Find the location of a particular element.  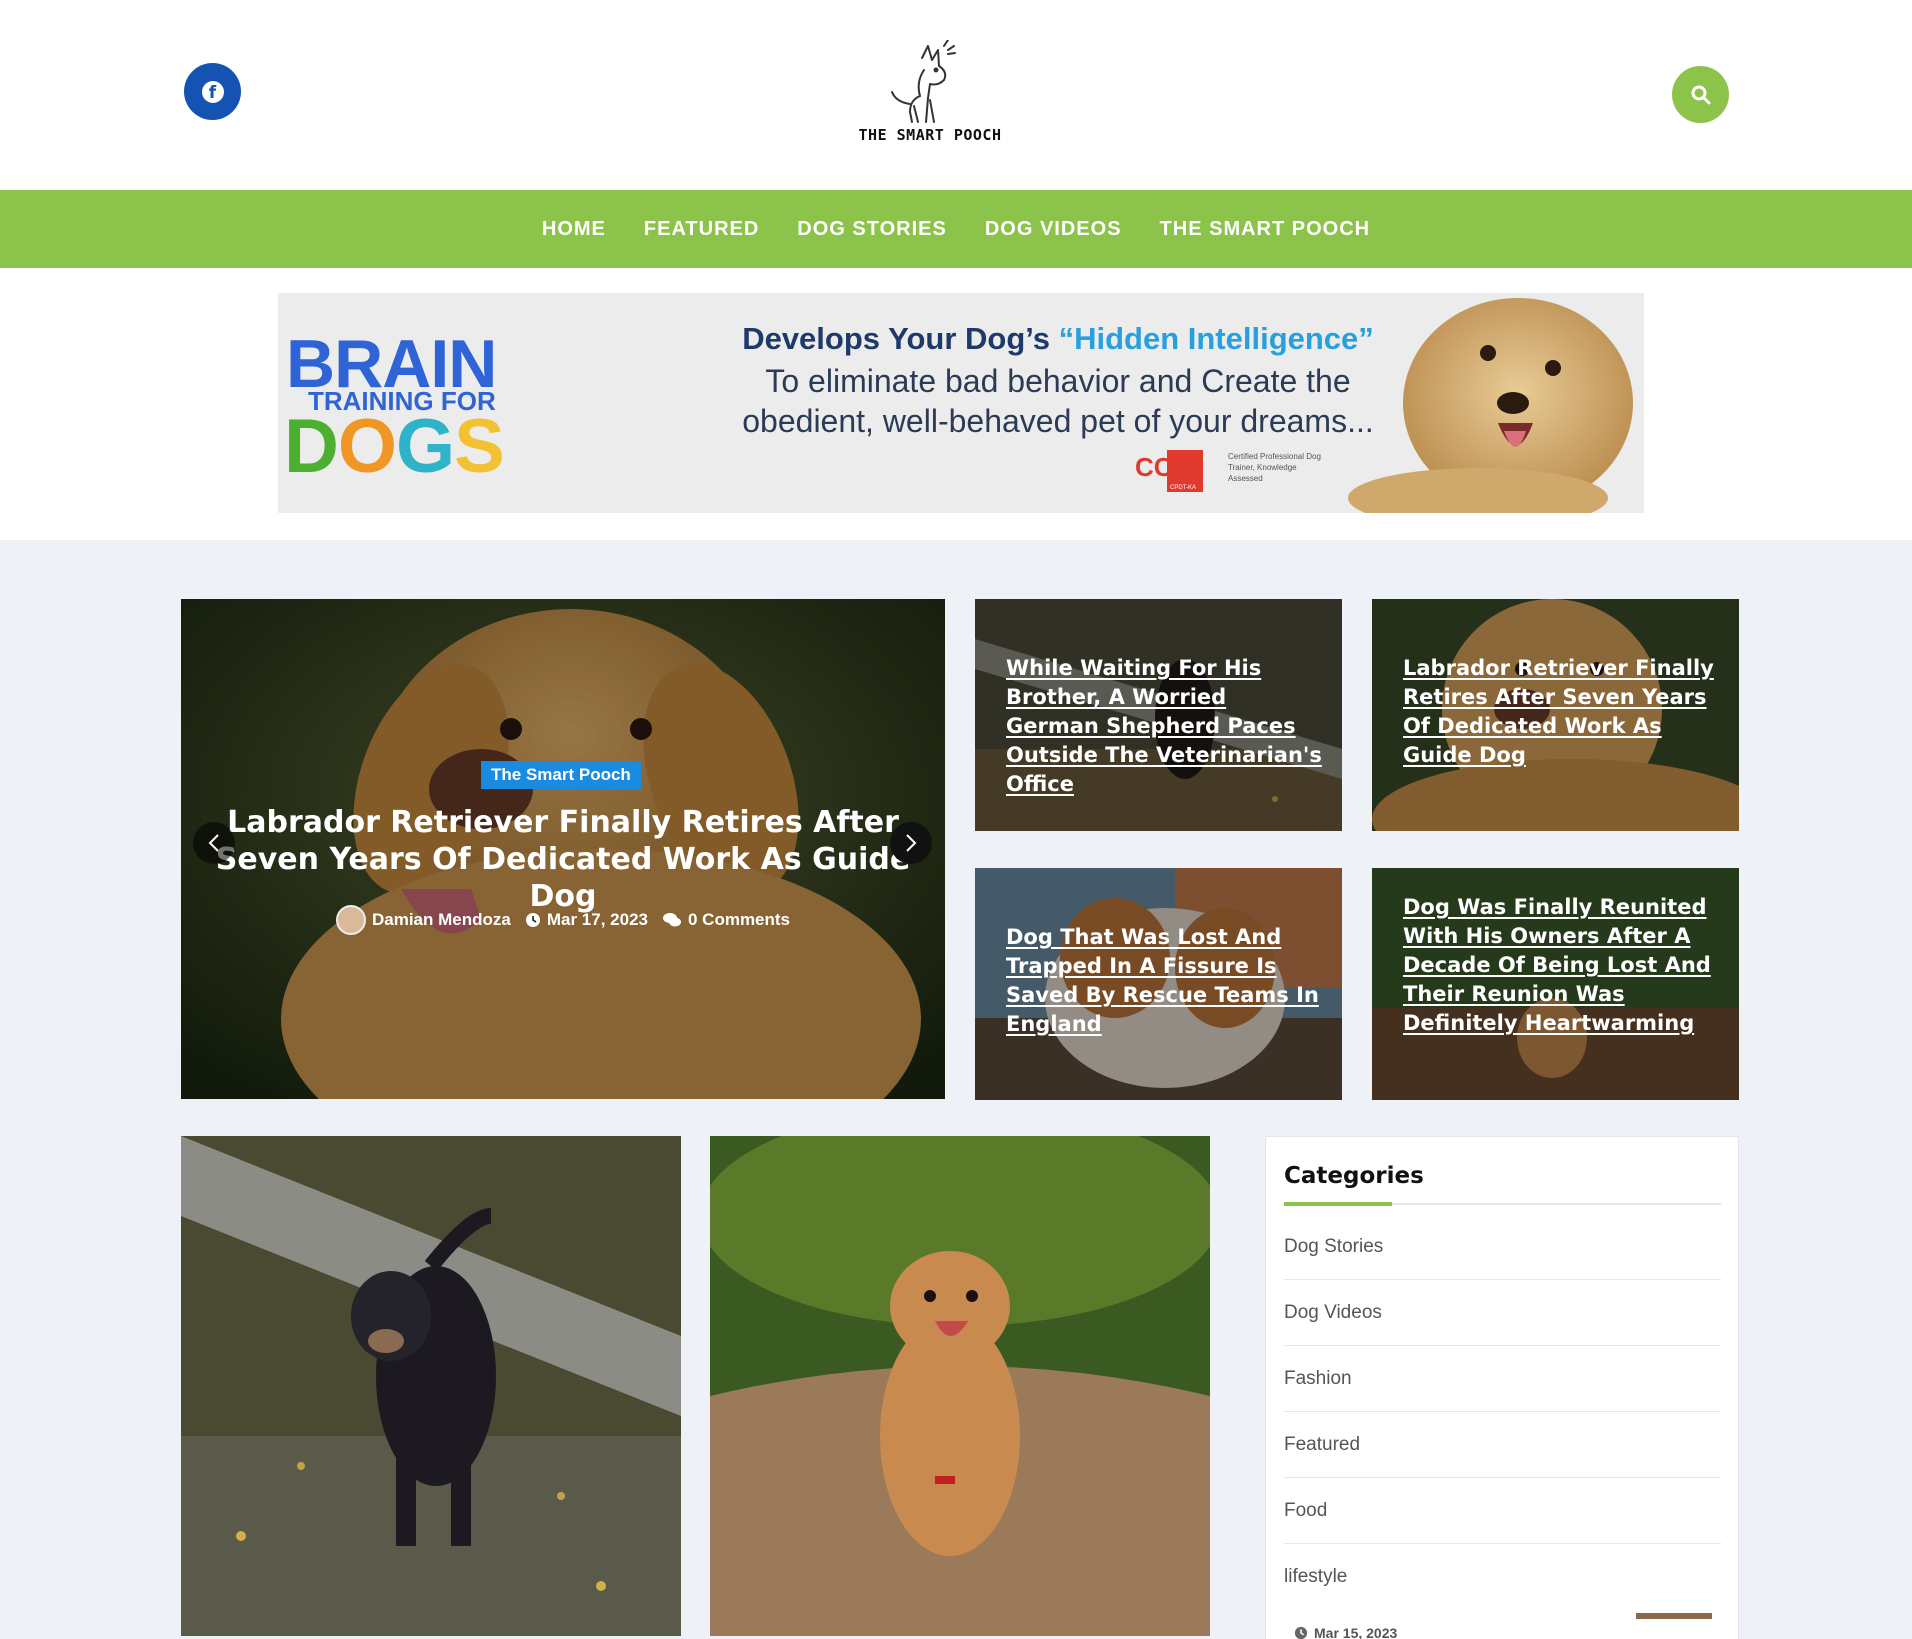

partial-post-date: Mar 15, 2023 is located at coordinates (1345, 1632).